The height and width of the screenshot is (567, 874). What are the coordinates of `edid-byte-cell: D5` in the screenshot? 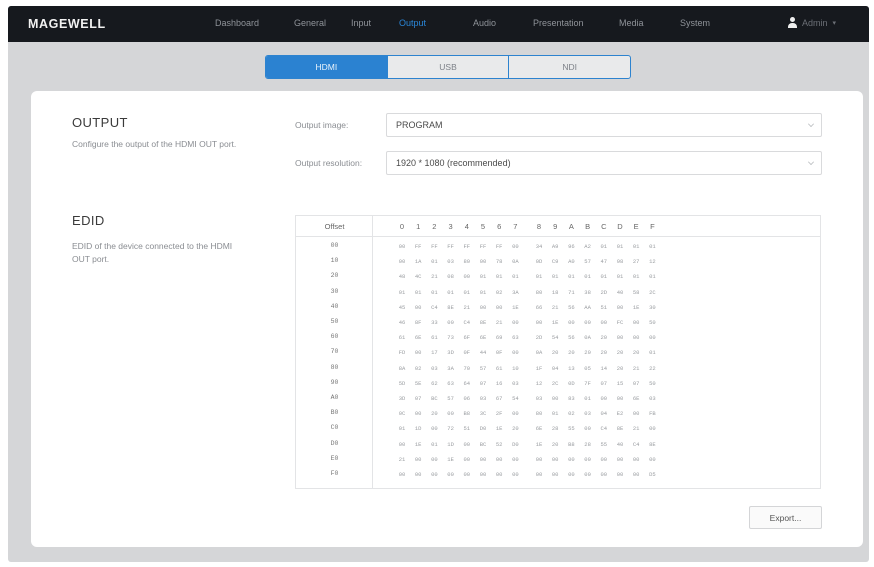 It's located at (652, 474).